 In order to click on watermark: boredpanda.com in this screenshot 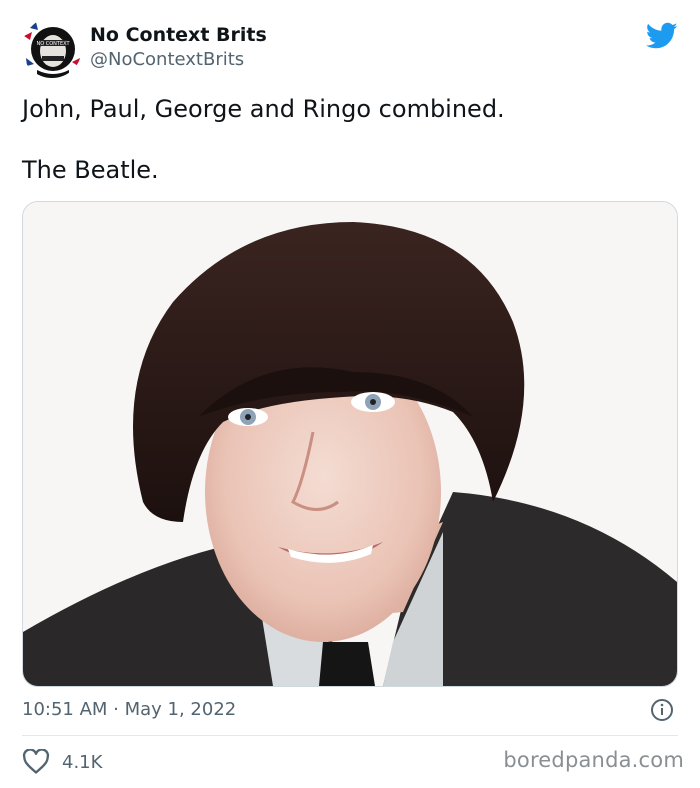, I will do `click(593, 760)`.